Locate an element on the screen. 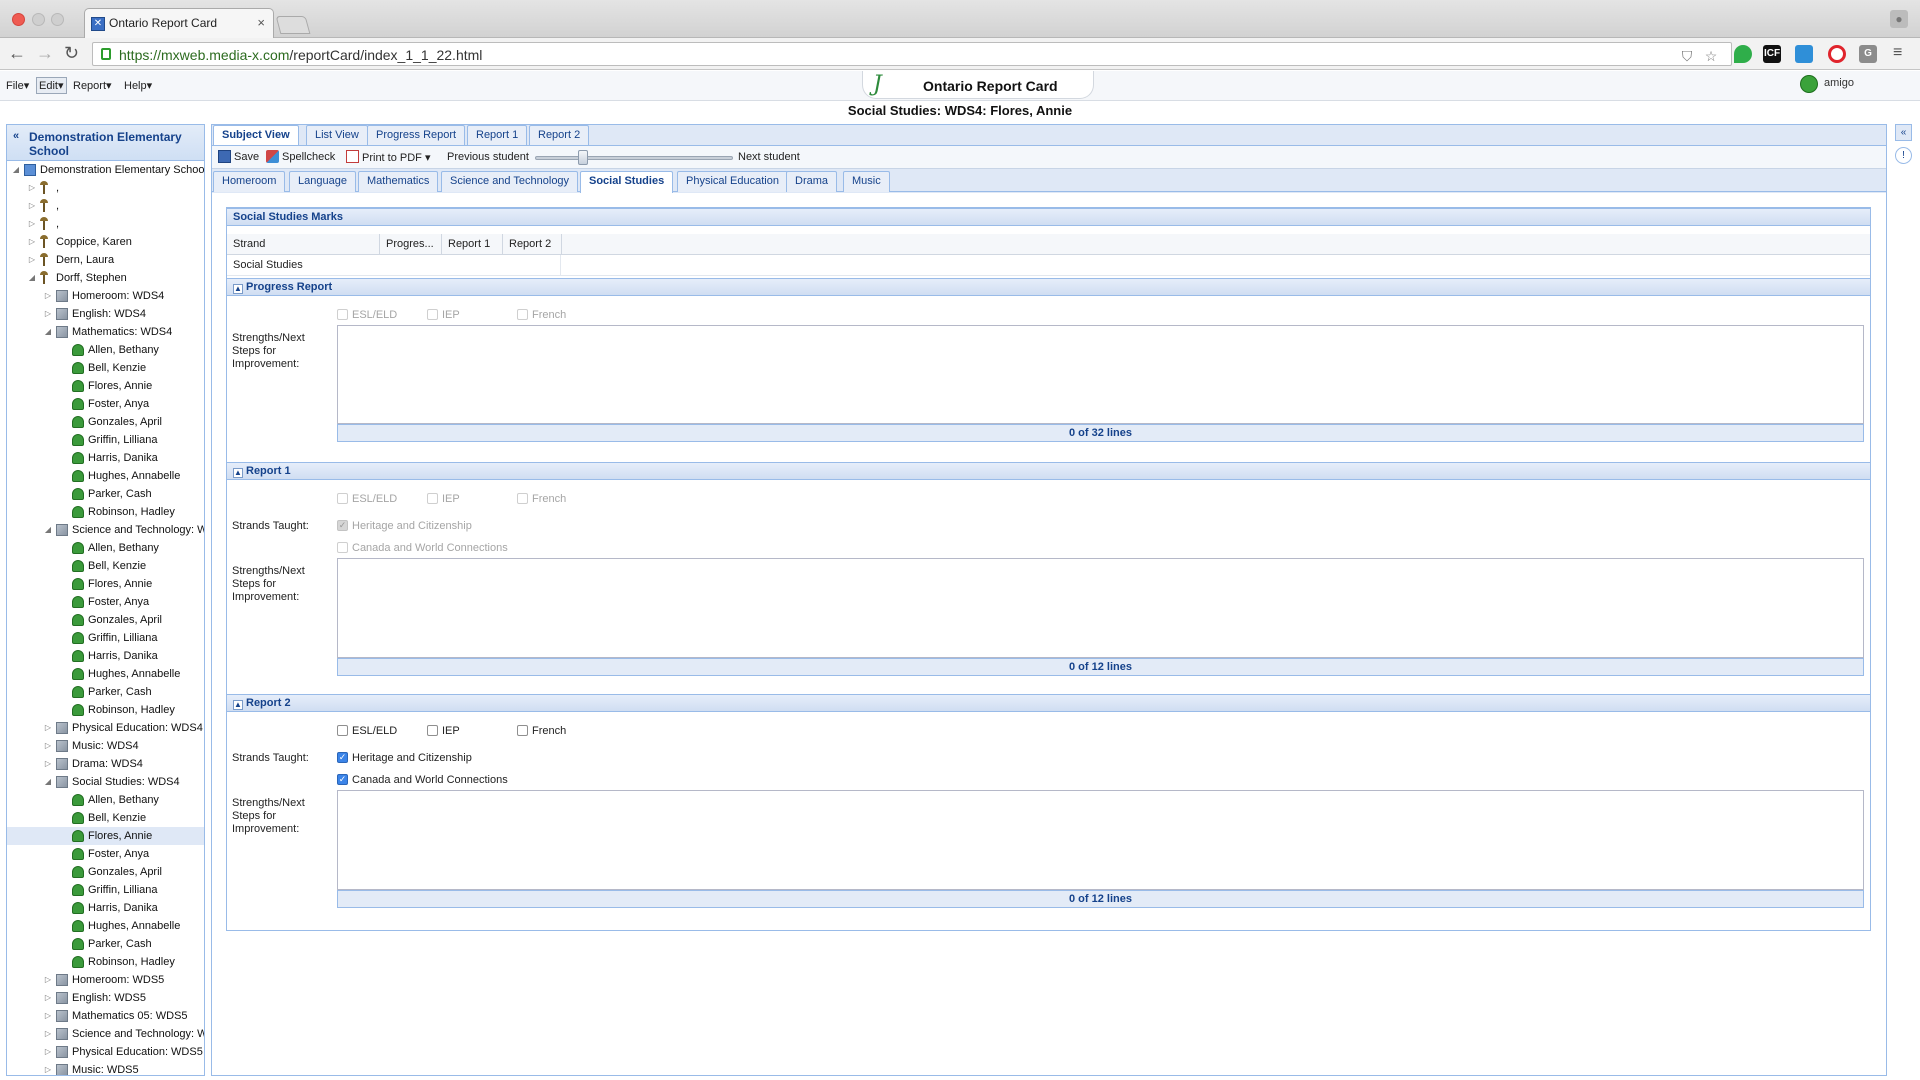 The height and width of the screenshot is (1080, 1920). tree-item-teacher: ◢ Dorff, Stephen is located at coordinates (105, 278).